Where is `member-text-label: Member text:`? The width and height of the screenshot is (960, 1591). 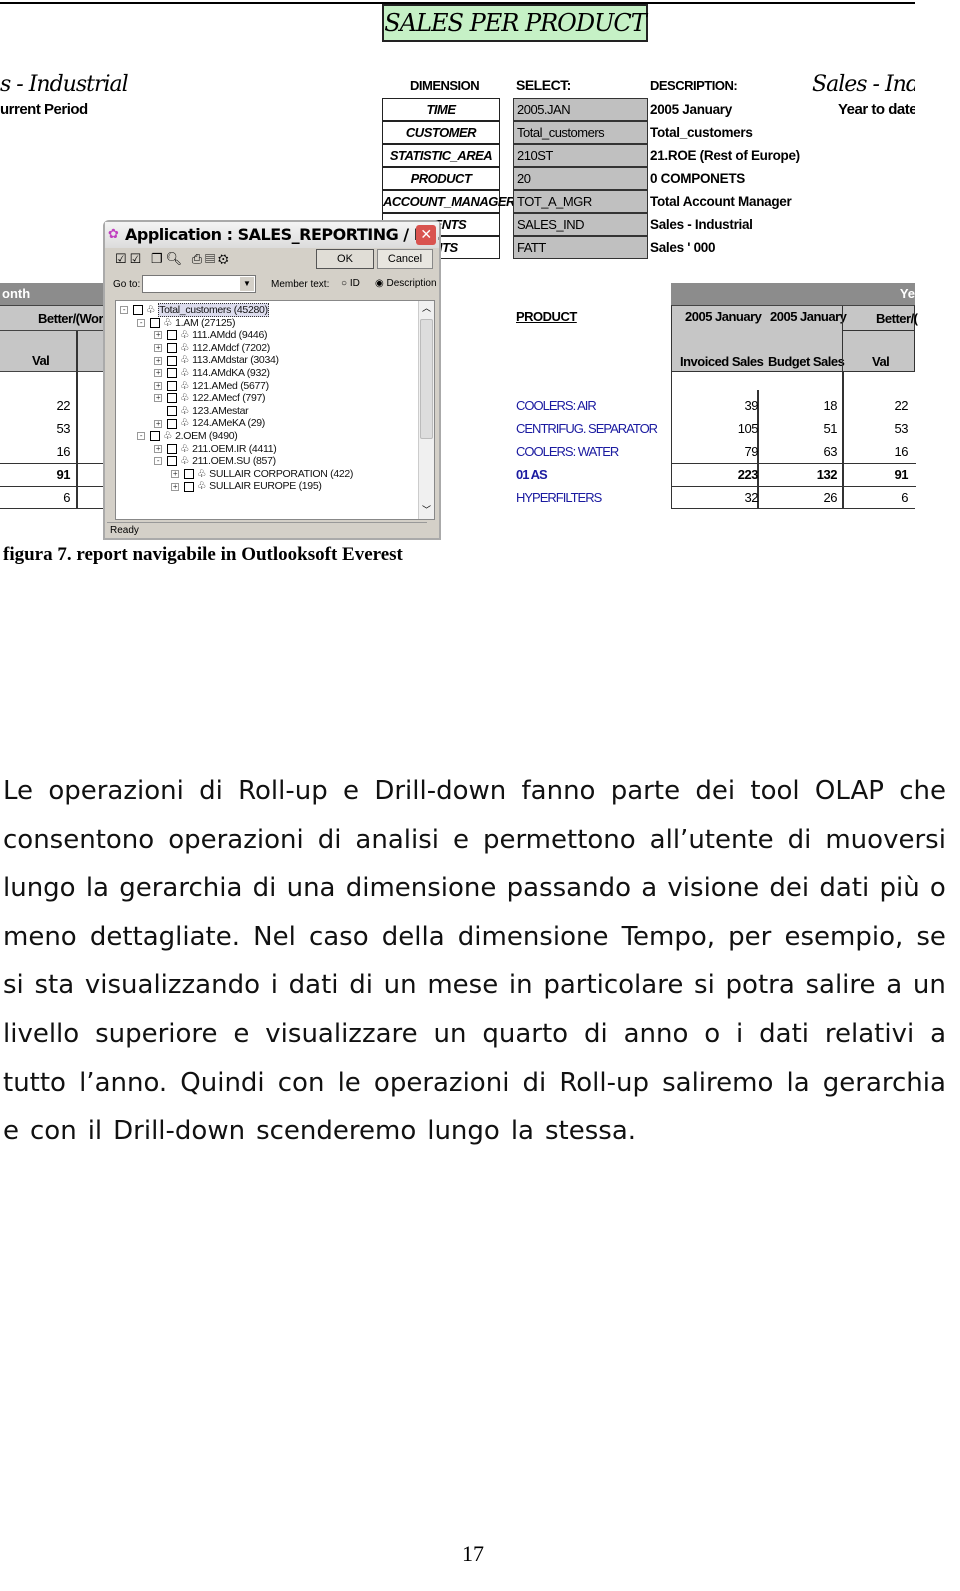
member-text-label: Member text: is located at coordinates (300, 284).